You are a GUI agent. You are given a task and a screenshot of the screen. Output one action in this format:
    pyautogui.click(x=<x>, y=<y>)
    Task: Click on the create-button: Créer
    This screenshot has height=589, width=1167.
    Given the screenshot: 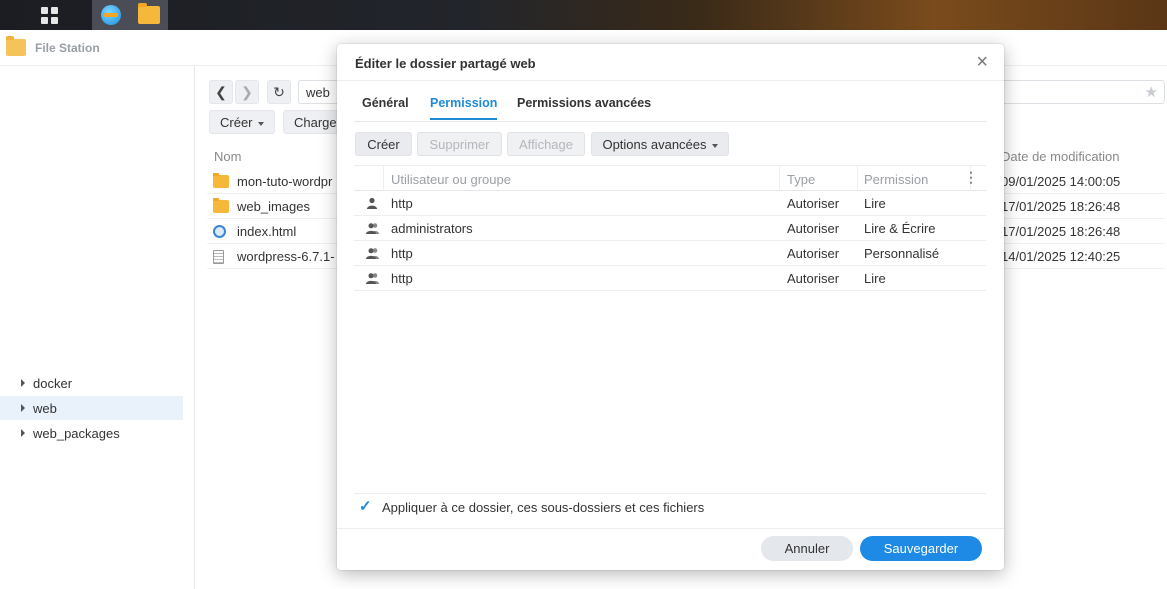 What is the action you would take?
    pyautogui.click(x=242, y=122)
    